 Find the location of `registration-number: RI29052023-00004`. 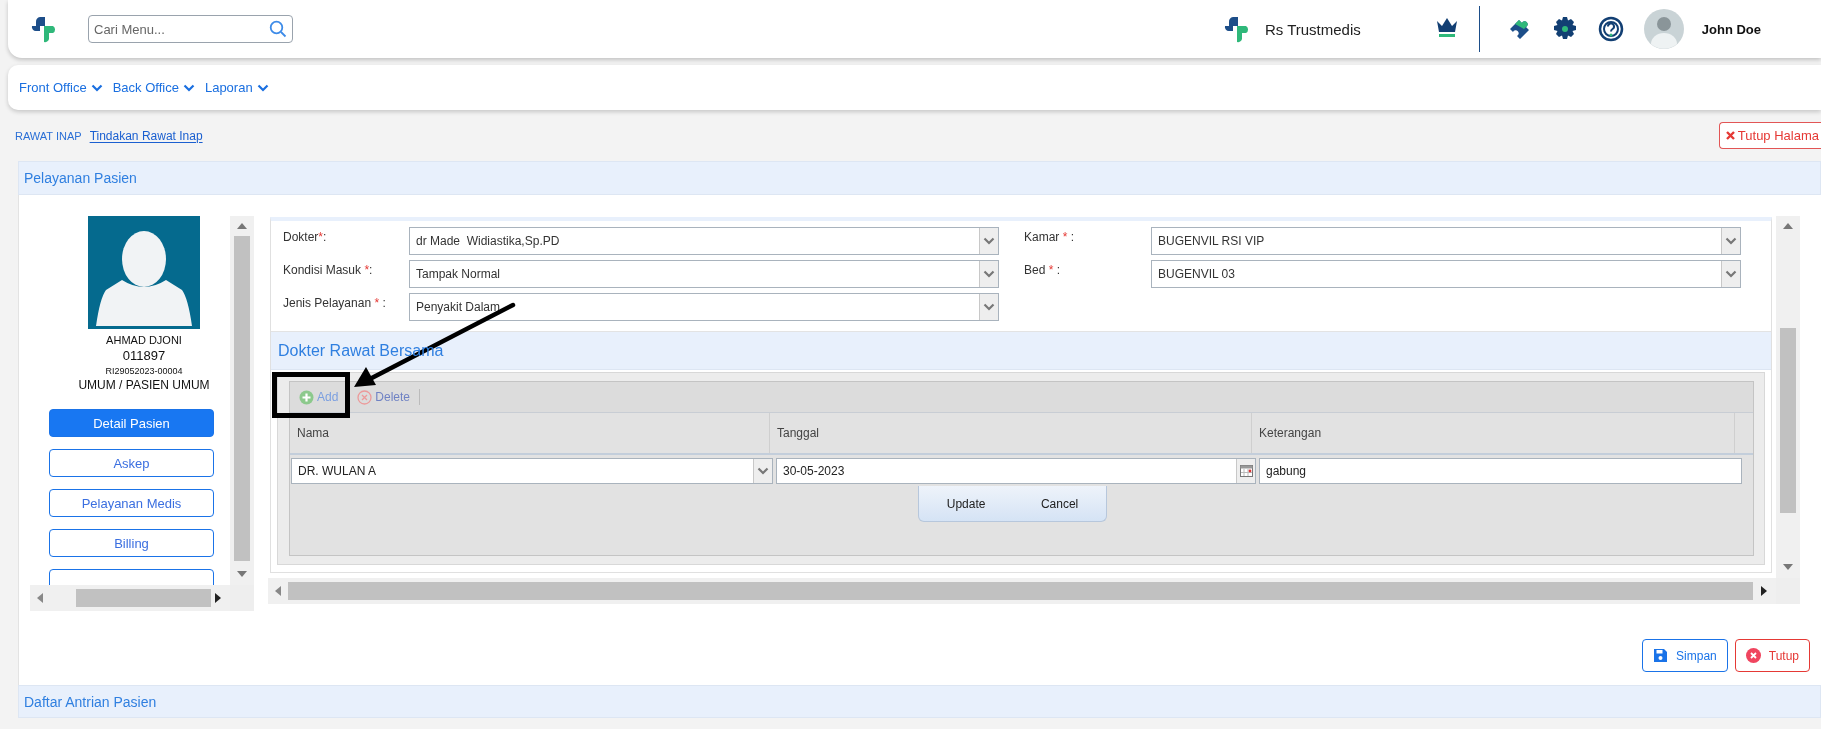

registration-number: RI29052023-00004 is located at coordinates (144, 371).